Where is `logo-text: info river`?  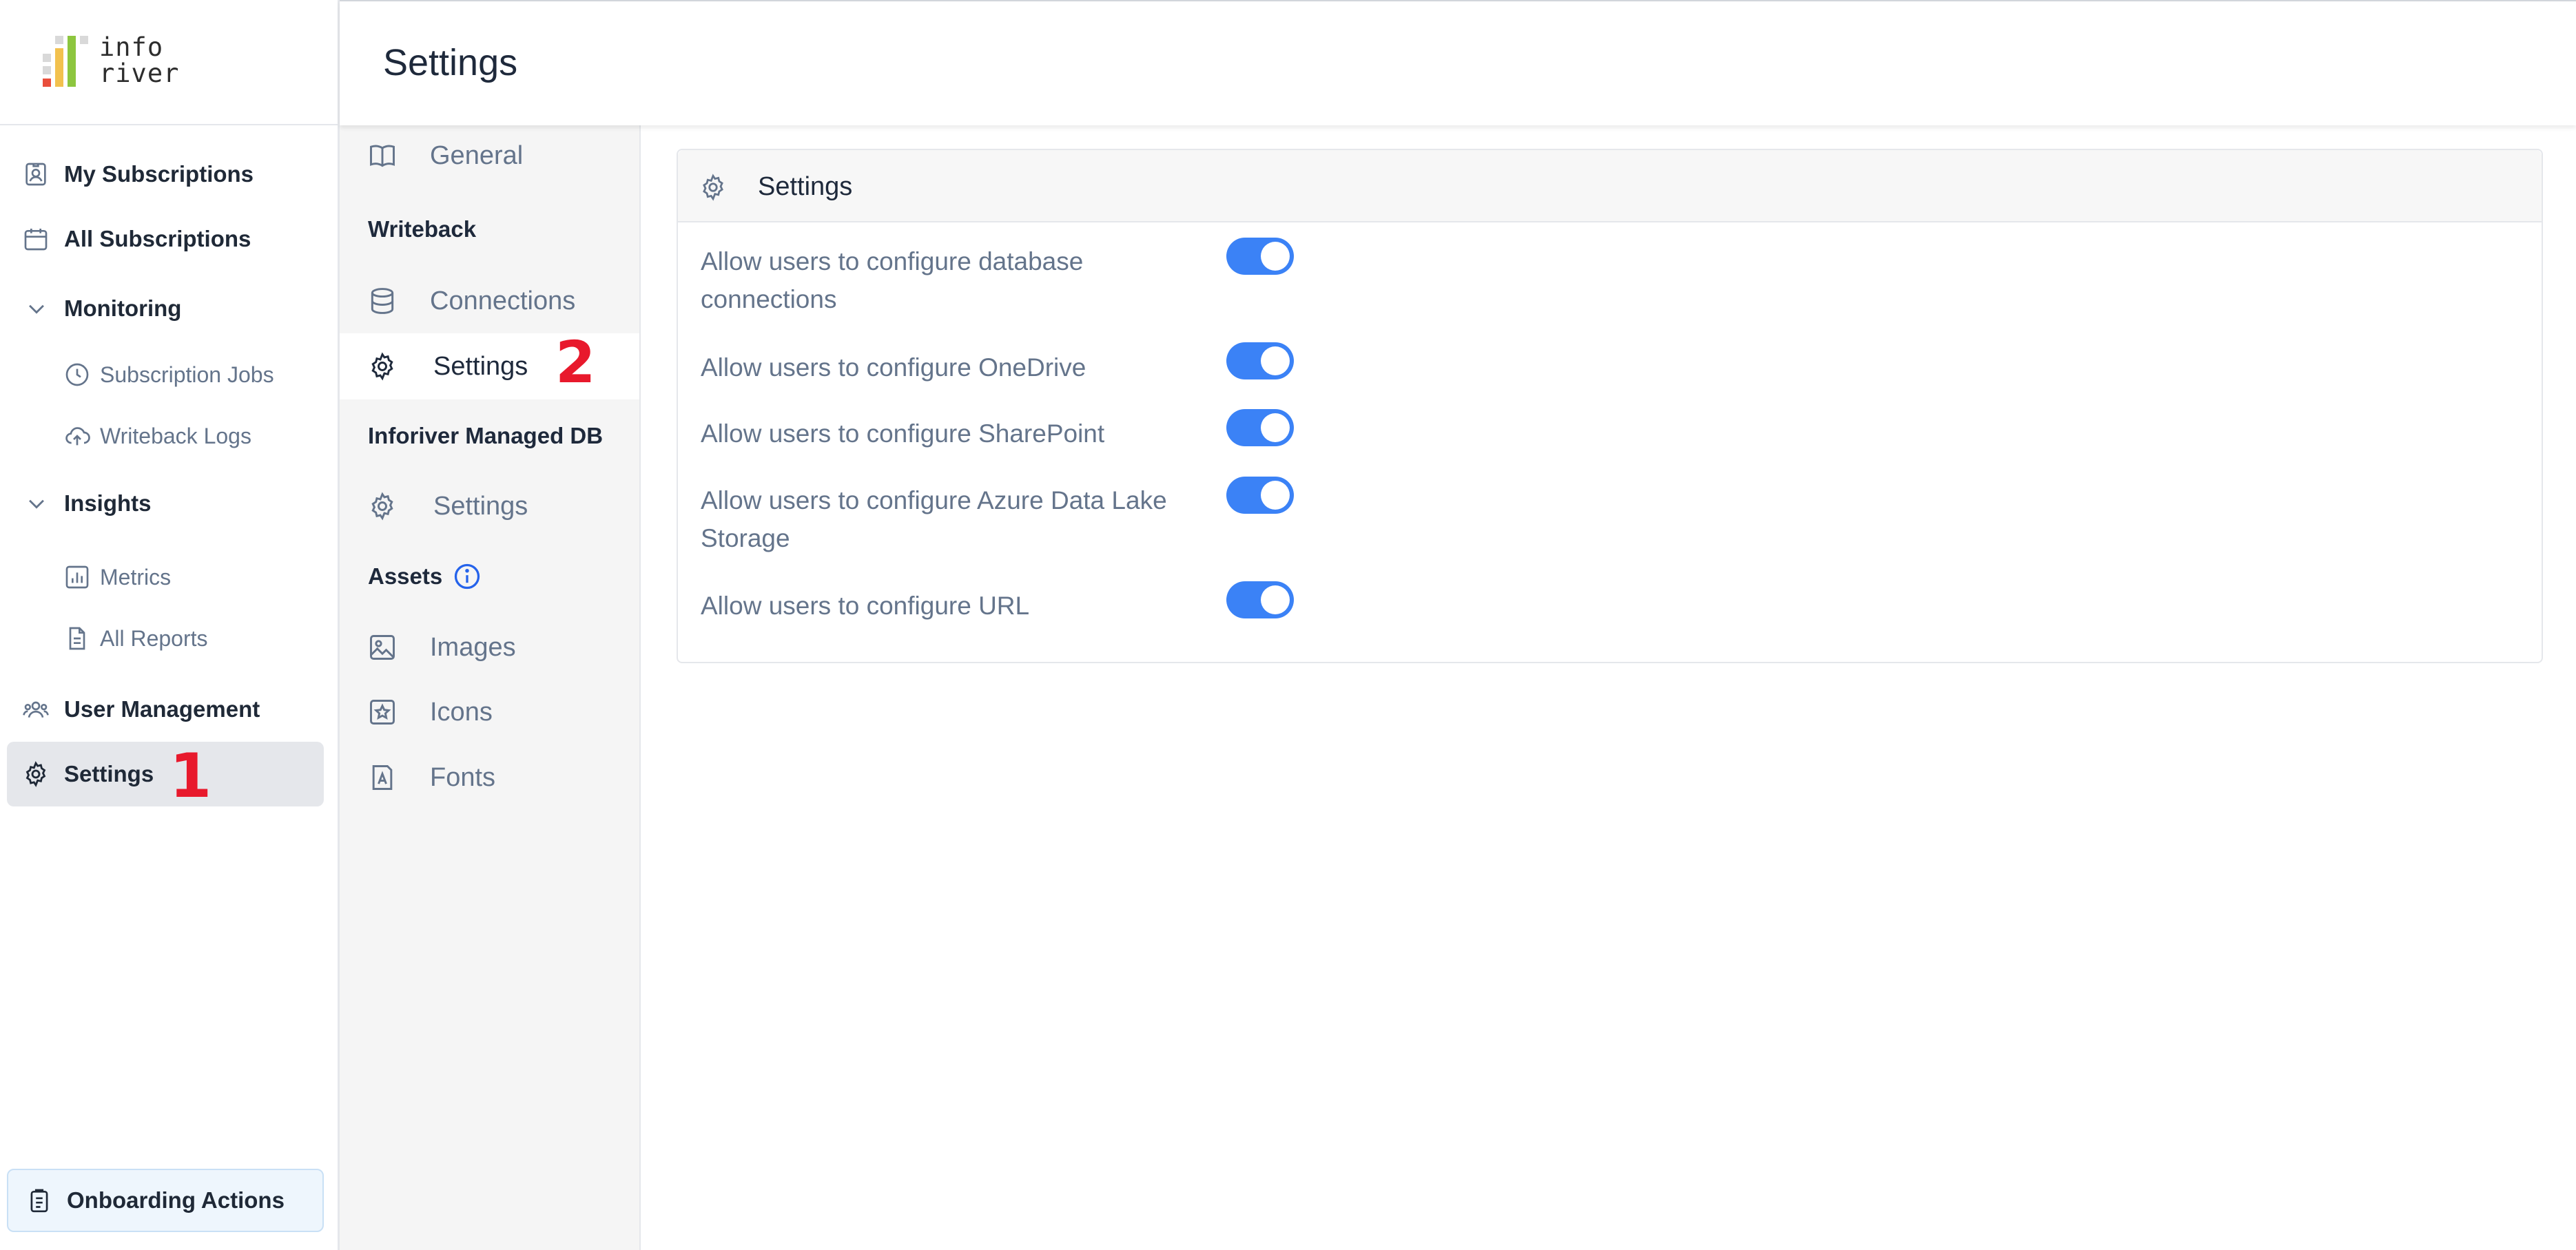
logo-text: info river is located at coordinates (139, 60).